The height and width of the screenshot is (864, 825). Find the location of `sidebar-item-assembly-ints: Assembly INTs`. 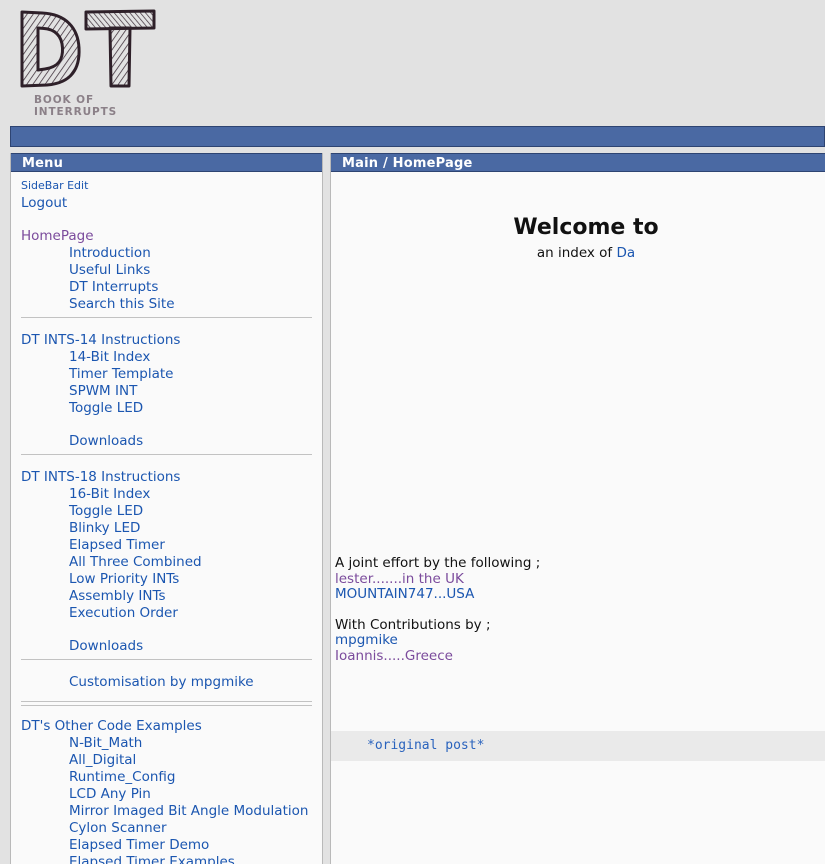

sidebar-item-assembly-ints: Assembly INTs is located at coordinates (166, 595).